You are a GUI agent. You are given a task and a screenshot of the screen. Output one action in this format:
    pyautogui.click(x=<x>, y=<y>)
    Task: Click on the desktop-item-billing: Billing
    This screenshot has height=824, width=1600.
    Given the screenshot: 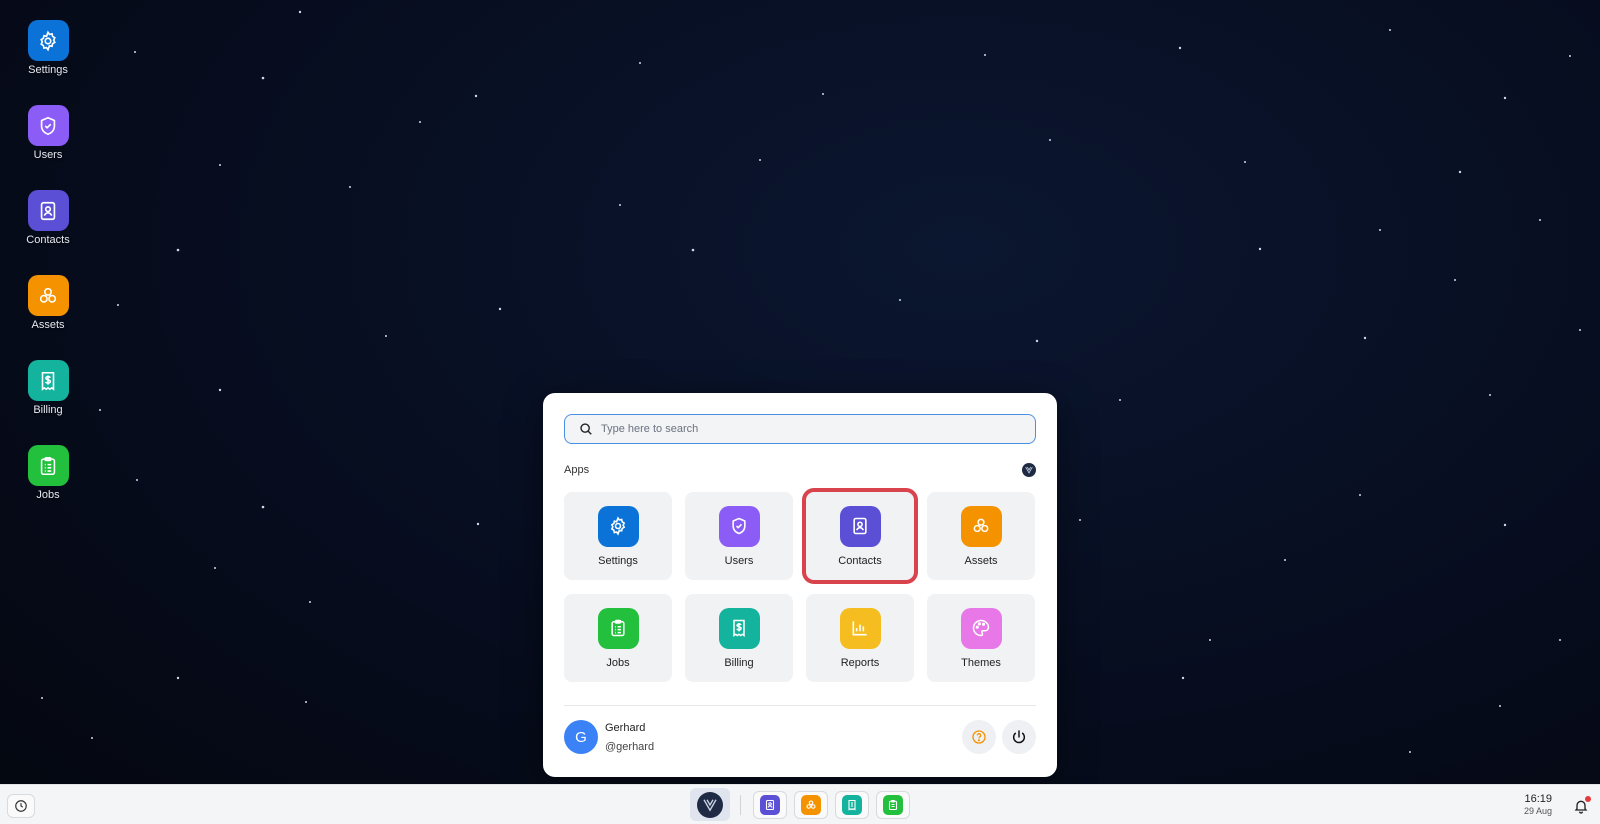 What is the action you would take?
    pyautogui.click(x=48, y=402)
    